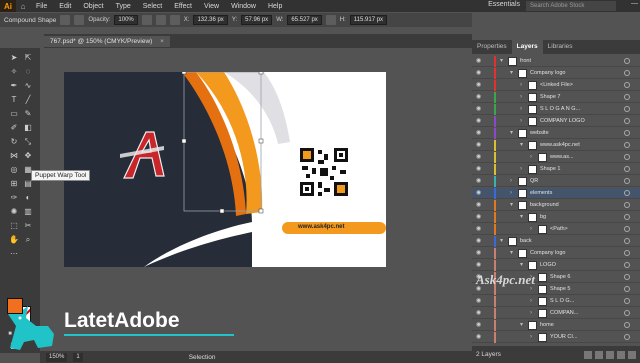  I want to click on layer-row: ◉ ▾ front, so click(556, 61).